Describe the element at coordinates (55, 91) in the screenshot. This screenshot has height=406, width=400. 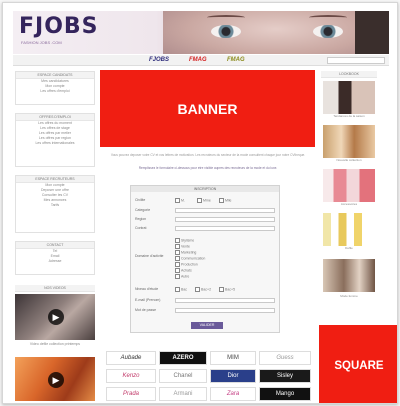
I see `sidebar-link: Les offres d'emploi` at that location.